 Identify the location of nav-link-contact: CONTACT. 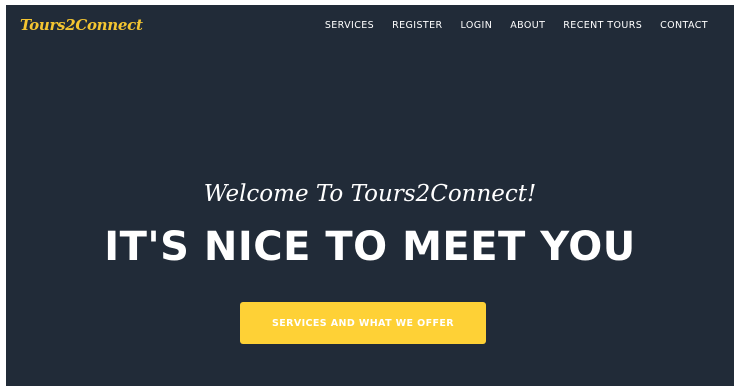
(684, 25).